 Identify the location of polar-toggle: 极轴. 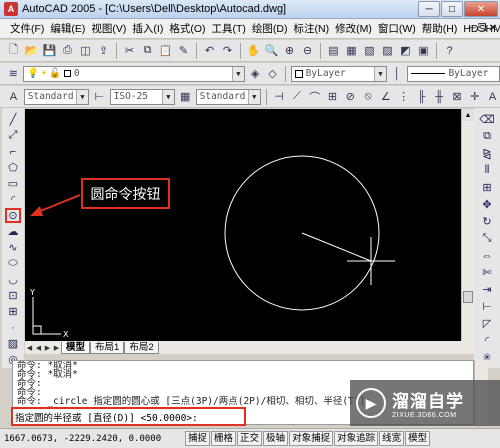
(276, 438).